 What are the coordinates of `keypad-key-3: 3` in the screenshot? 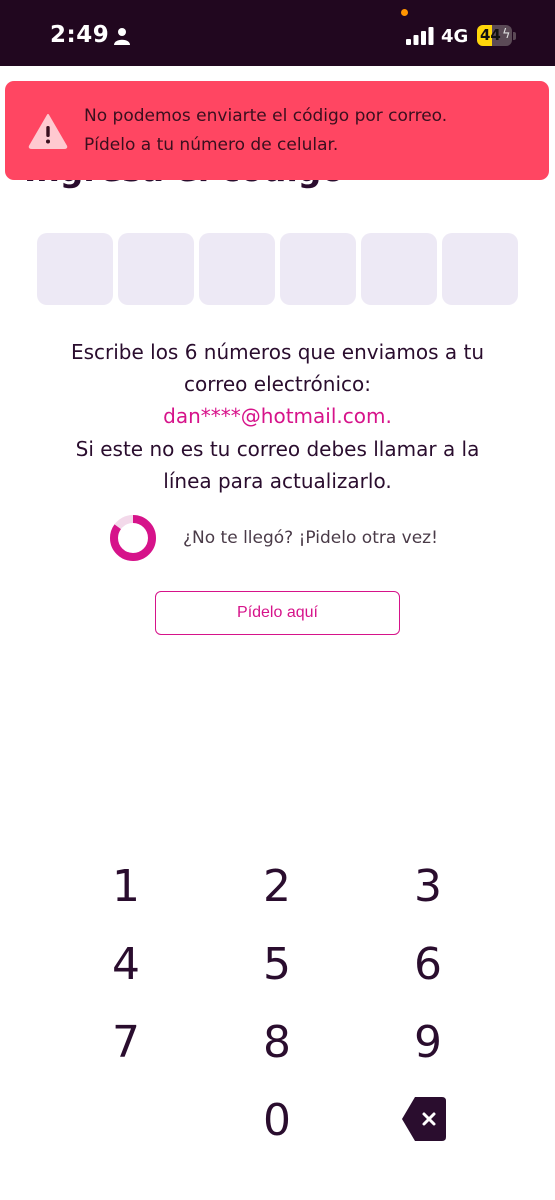 It's located at (428, 886).